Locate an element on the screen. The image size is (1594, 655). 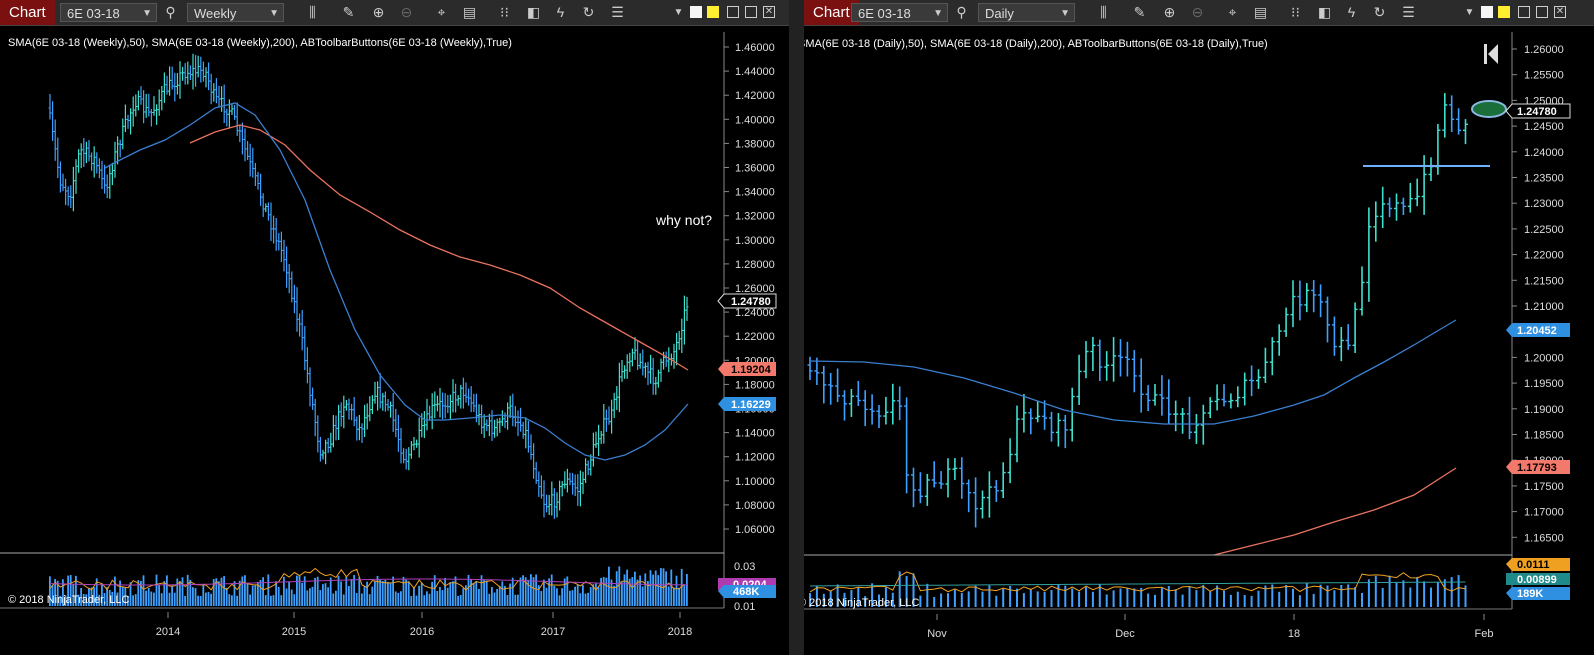
x-axis-tick: 2015 is located at coordinates (294, 632).